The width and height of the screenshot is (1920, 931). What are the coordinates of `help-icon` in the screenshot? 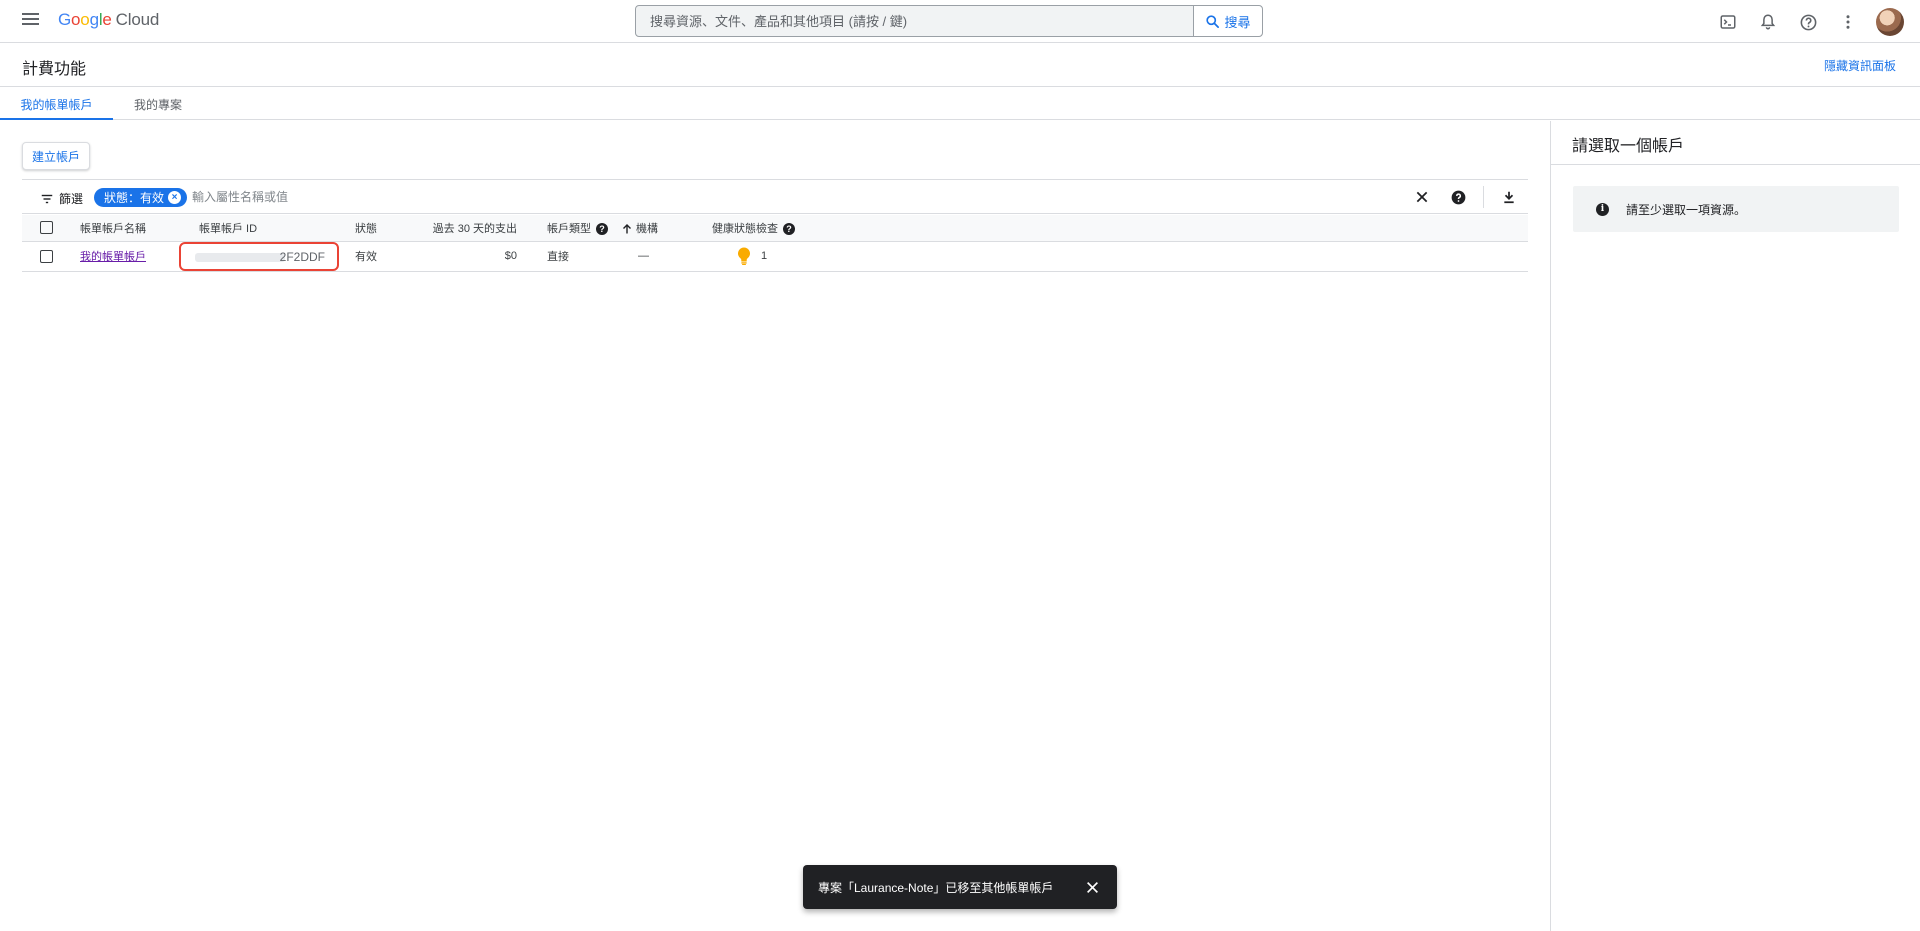 It's located at (1808, 22).